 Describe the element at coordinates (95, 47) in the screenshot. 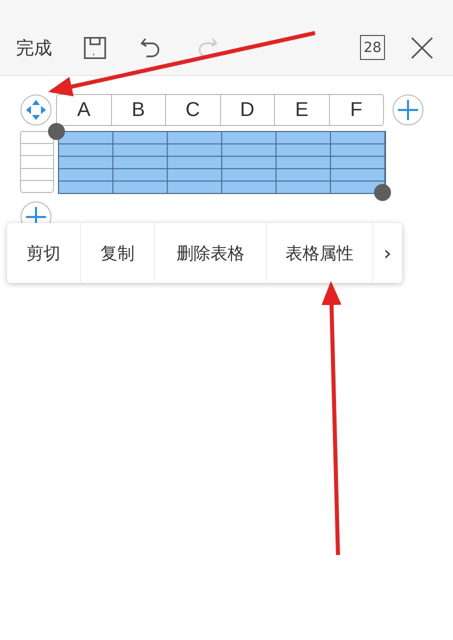

I see `save-icon` at that location.